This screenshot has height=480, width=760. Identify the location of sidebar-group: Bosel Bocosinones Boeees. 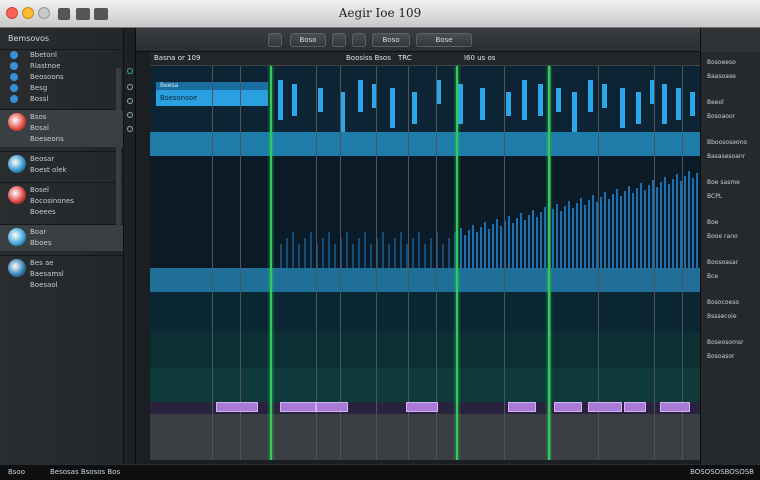
(61, 201).